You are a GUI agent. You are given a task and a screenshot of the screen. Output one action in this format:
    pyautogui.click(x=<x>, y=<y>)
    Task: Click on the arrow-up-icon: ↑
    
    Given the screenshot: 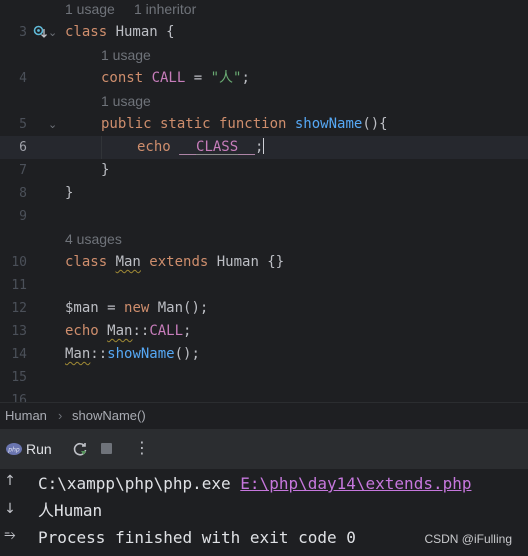 What is the action you would take?
    pyautogui.click(x=10, y=481)
    